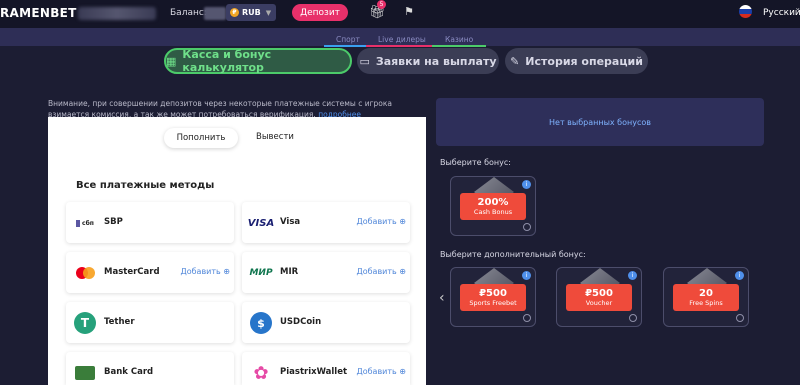 This screenshot has height=385, width=800. What do you see at coordinates (261, 273) in the screenshot?
I see `mir-icon: МИР` at bounding box center [261, 273].